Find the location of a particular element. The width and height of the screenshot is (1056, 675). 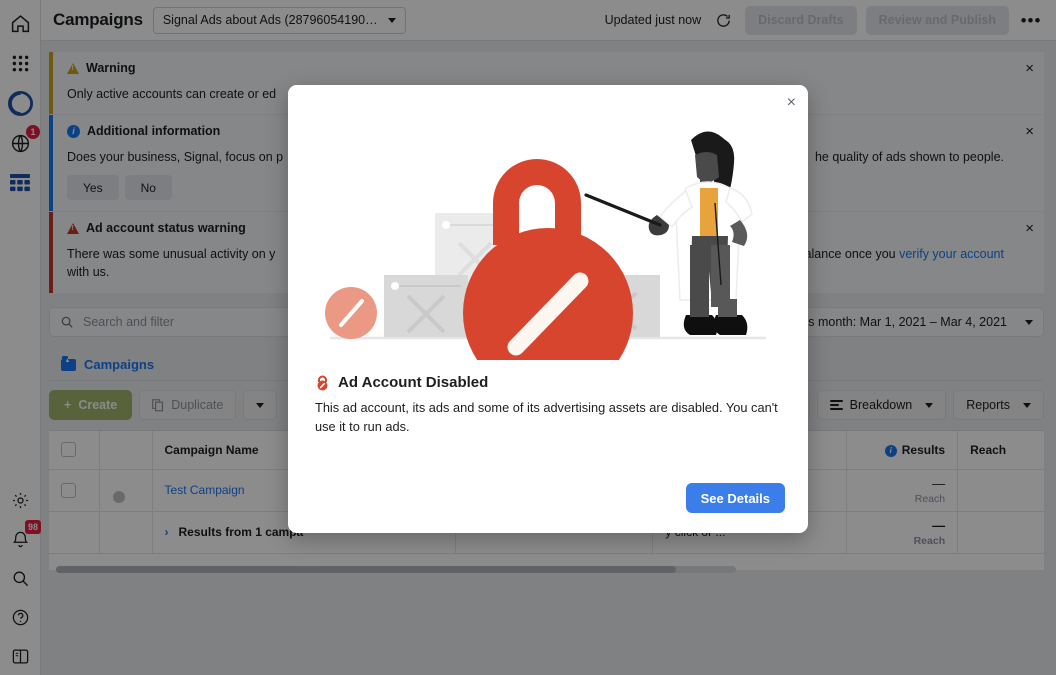

padlock-disabled-icon is located at coordinates (322, 382).